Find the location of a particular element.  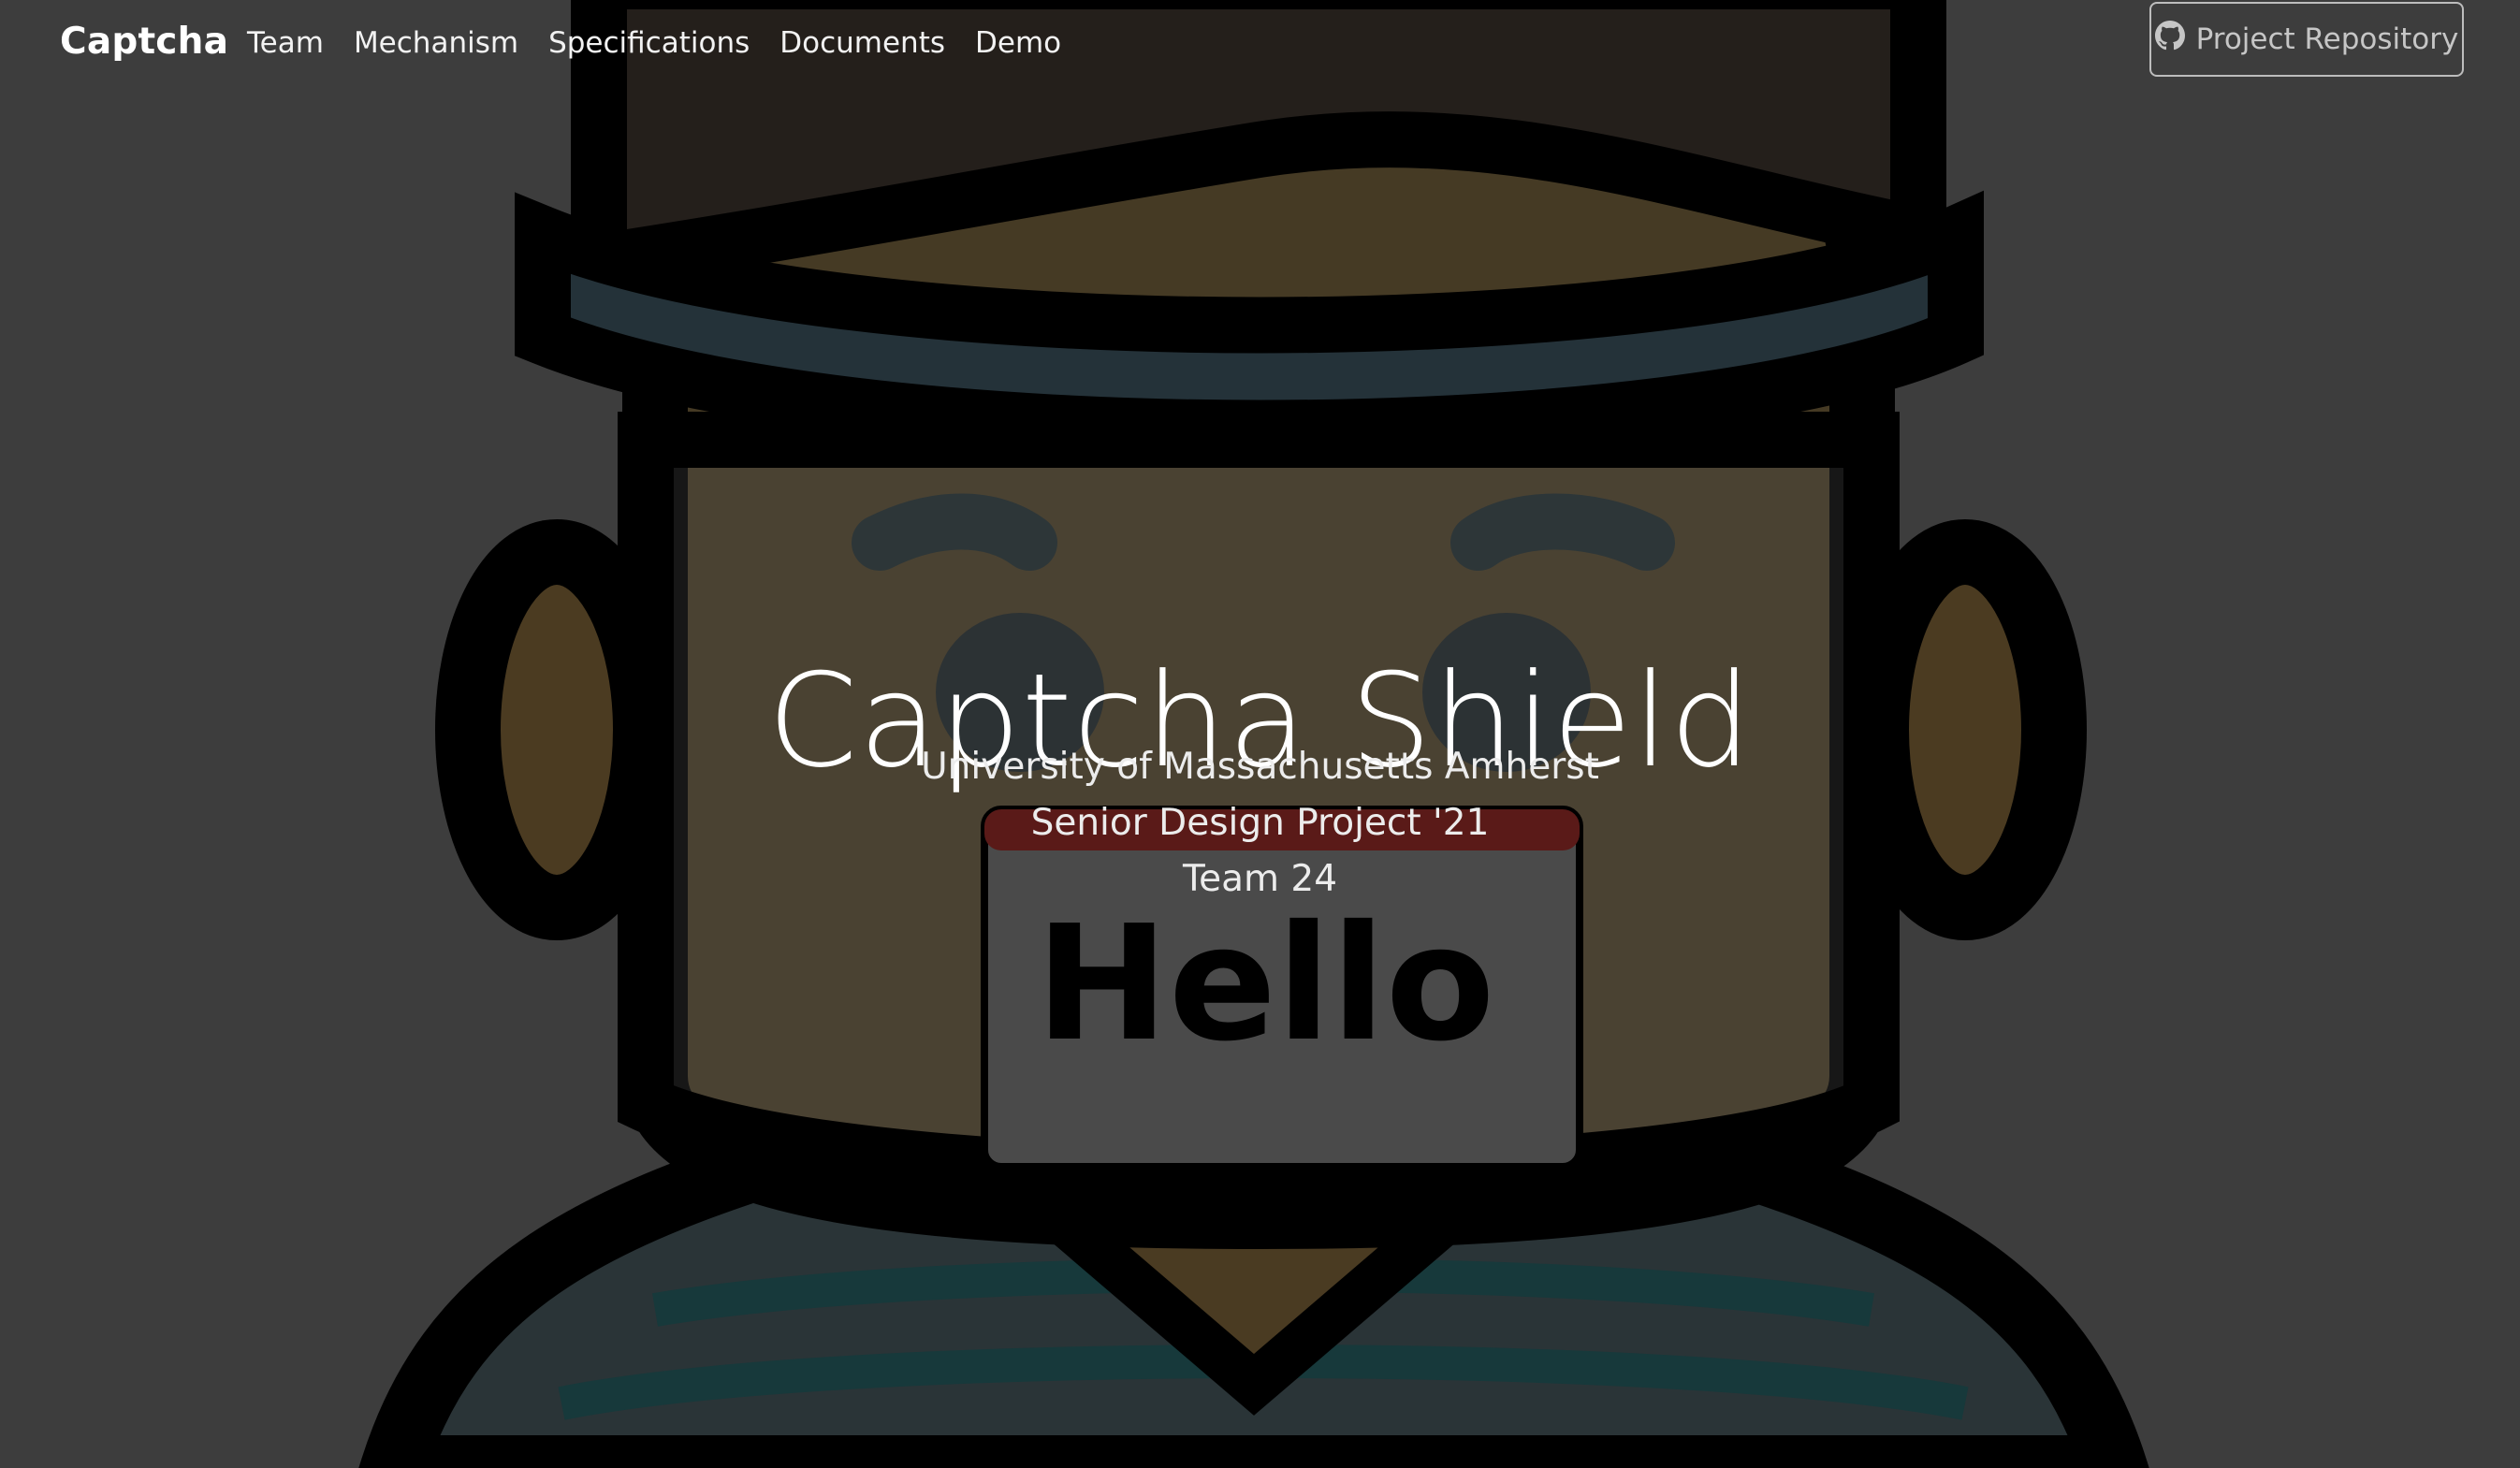

nav-link-specifications: Specifications is located at coordinates (649, 43).